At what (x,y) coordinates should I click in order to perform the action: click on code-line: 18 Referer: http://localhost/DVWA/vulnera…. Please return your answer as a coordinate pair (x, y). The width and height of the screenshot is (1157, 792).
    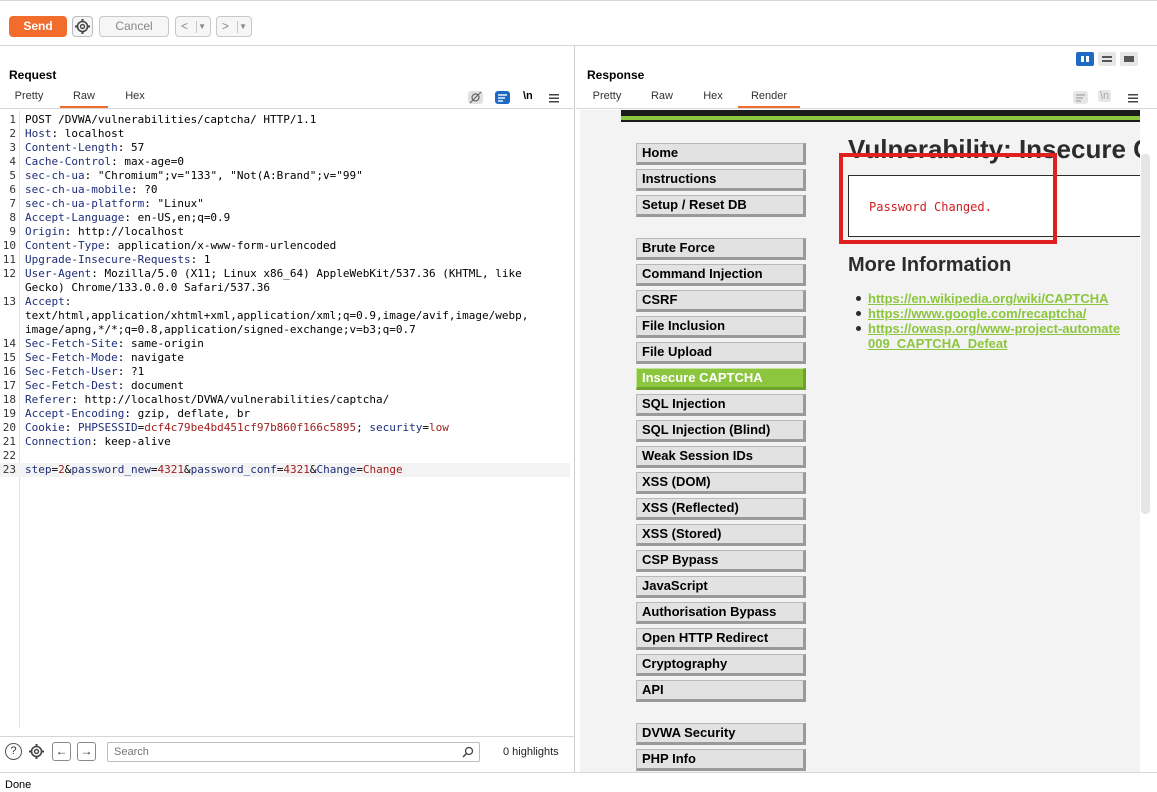
    Looking at the image, I should click on (285, 400).